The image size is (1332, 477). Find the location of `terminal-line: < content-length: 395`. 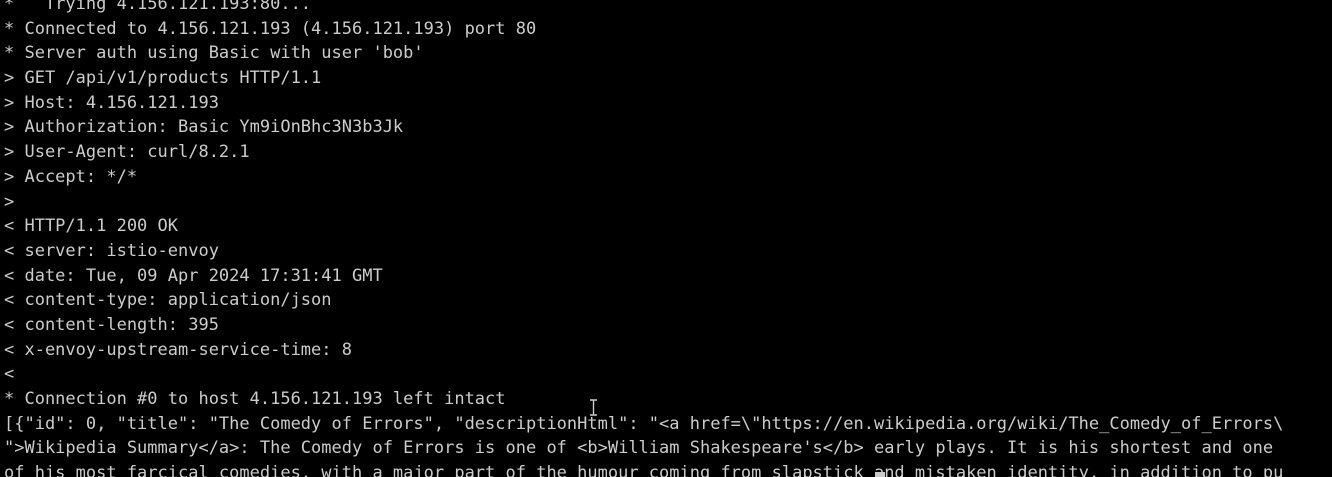

terminal-line: < content-length: 395 is located at coordinates (111, 324).